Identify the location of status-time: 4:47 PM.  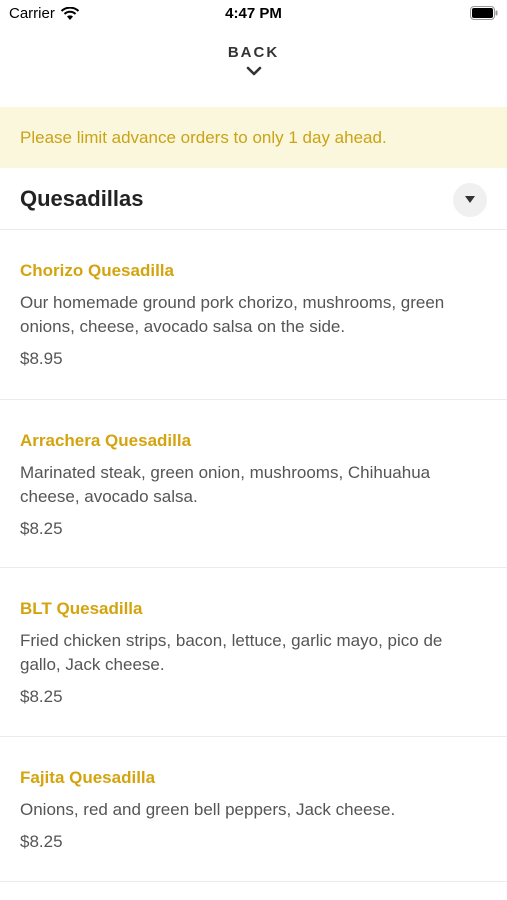
(253, 13).